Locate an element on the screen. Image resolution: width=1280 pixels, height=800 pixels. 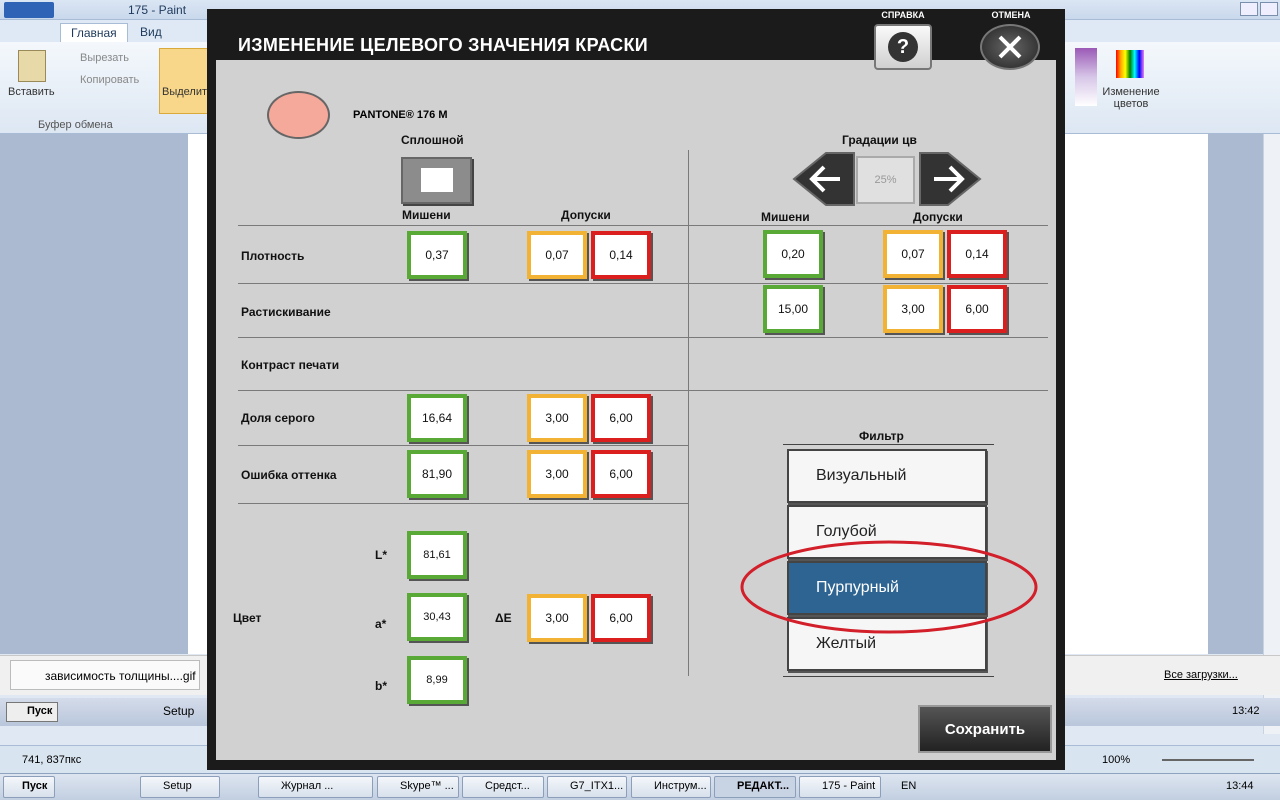
help-label: СПРАВКА is located at coordinates (903, 15).